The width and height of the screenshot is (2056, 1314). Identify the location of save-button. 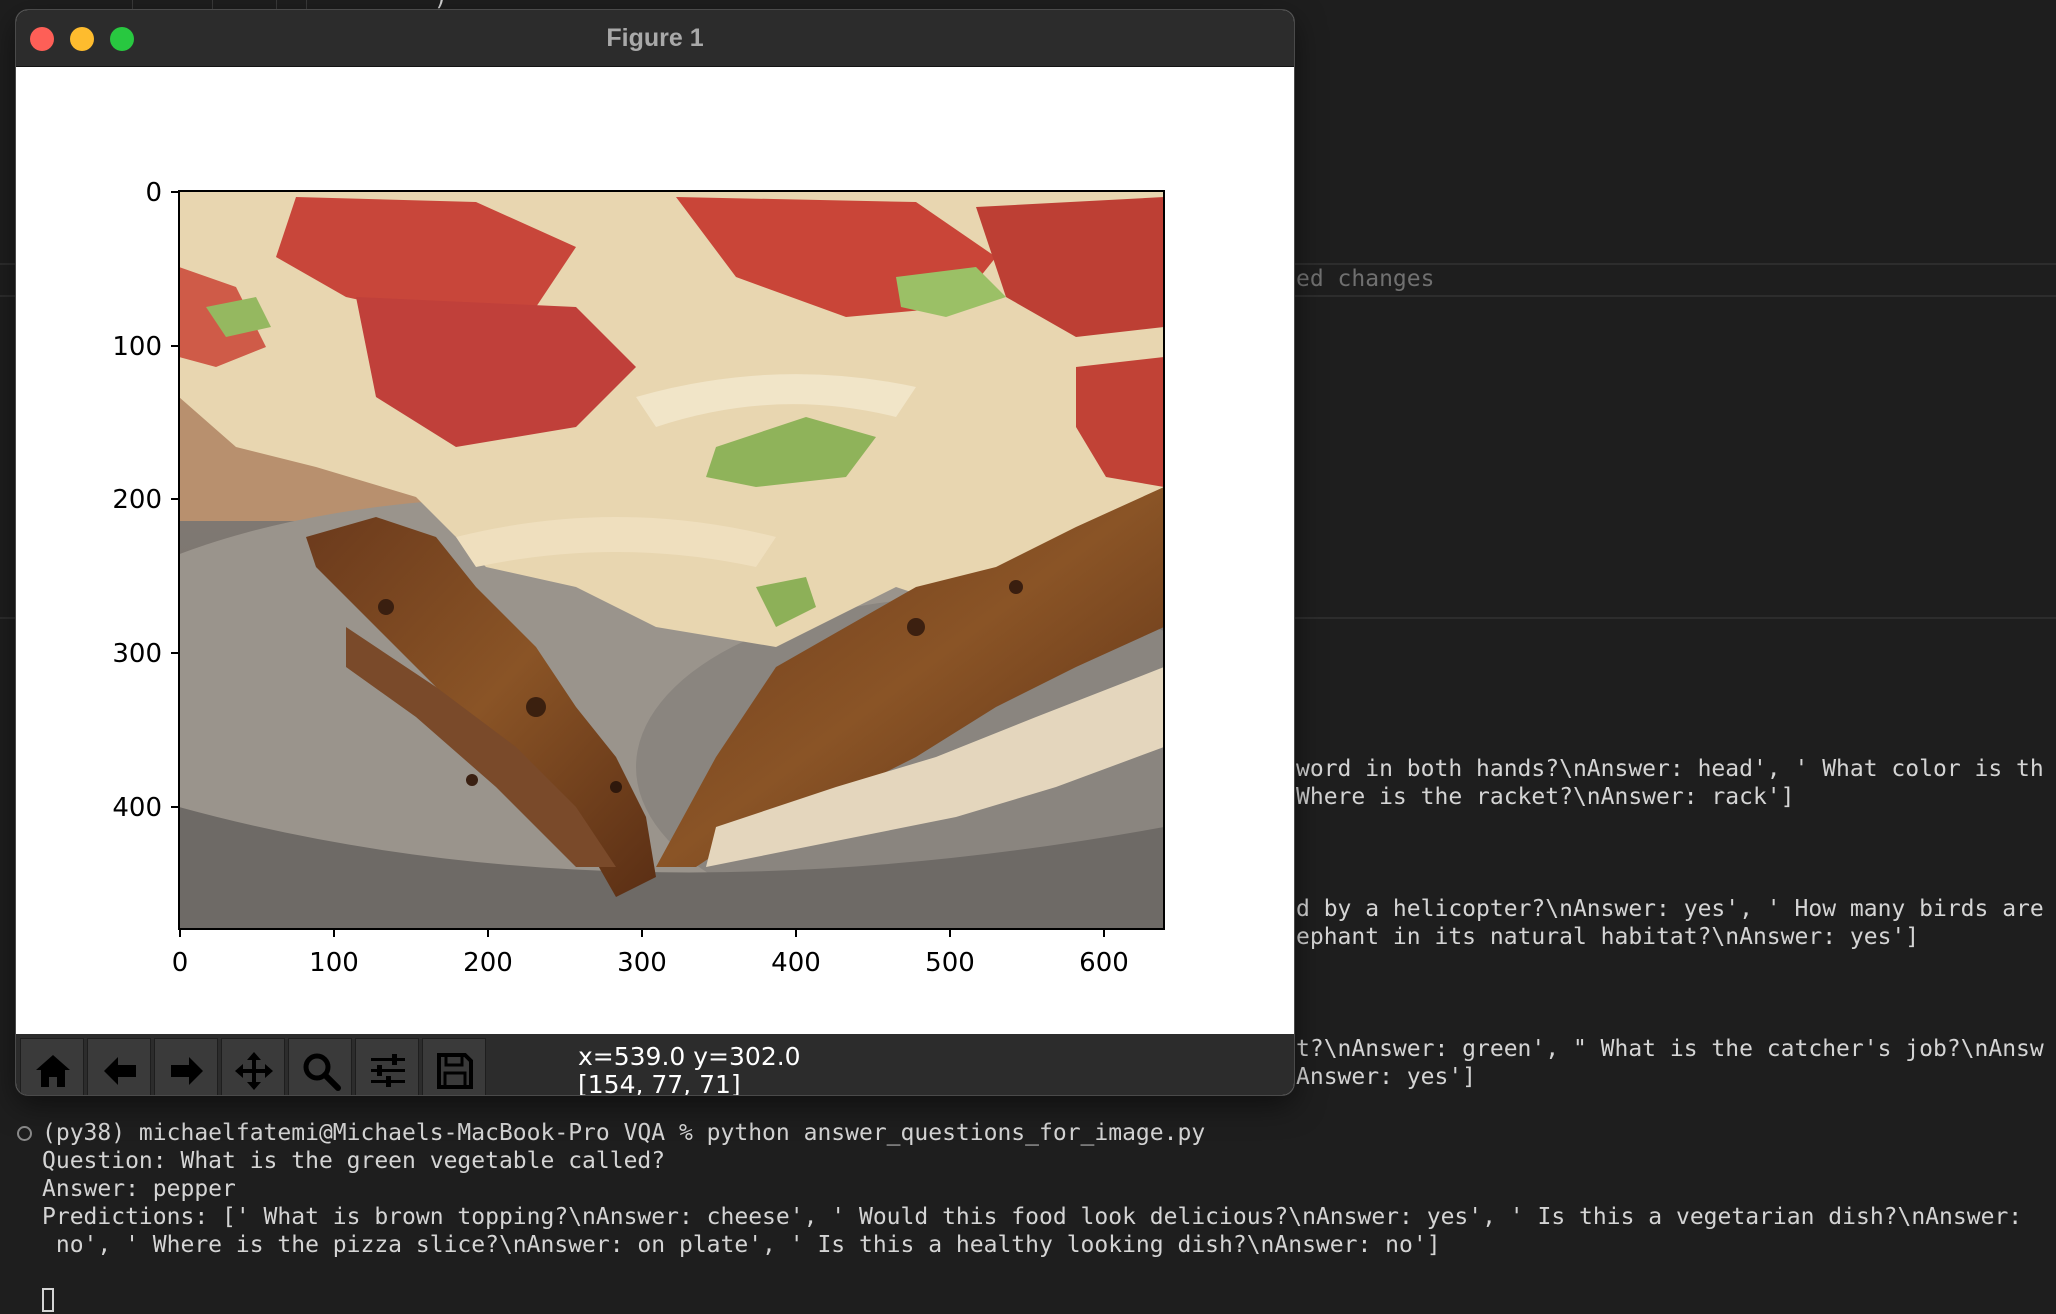
(454, 1066).